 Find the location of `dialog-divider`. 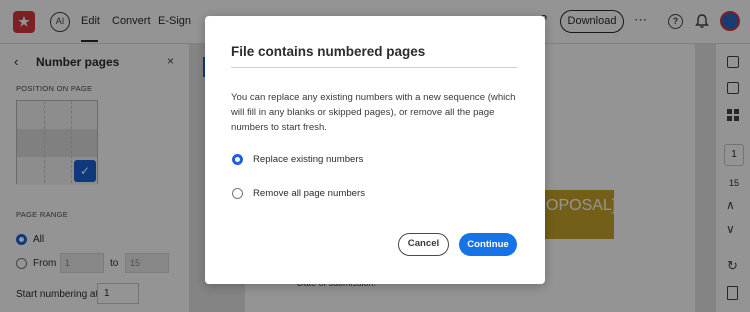

dialog-divider is located at coordinates (374, 67).